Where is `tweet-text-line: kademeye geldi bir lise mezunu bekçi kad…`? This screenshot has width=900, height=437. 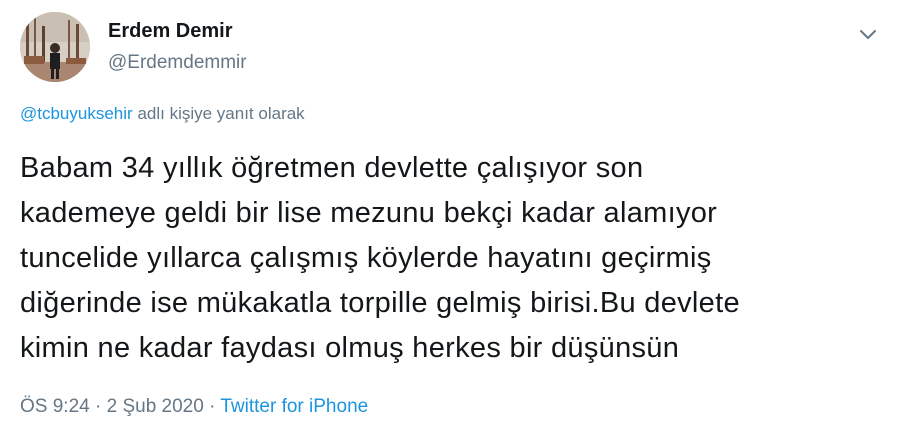
tweet-text-line: kademeye geldi bir lise mezunu bekçi kad… is located at coordinates (369, 213).